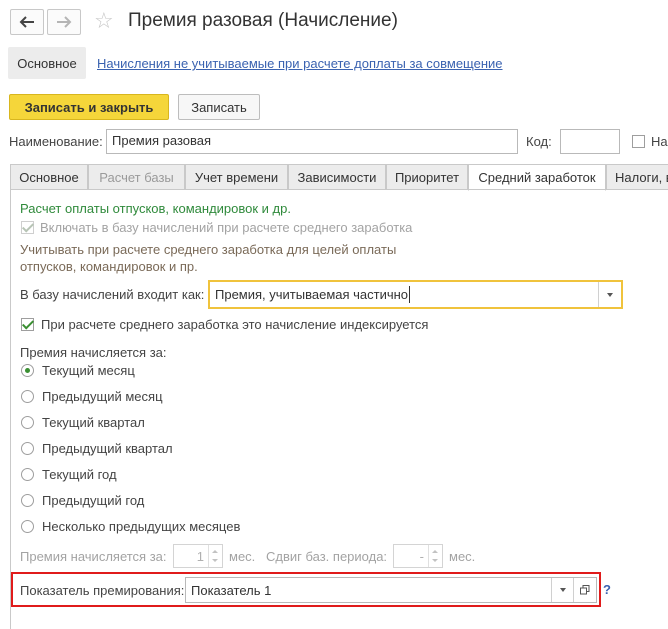 This screenshot has height=629, width=668. I want to click on base-type-value: Премия, учитываемая частично, so click(312, 294).